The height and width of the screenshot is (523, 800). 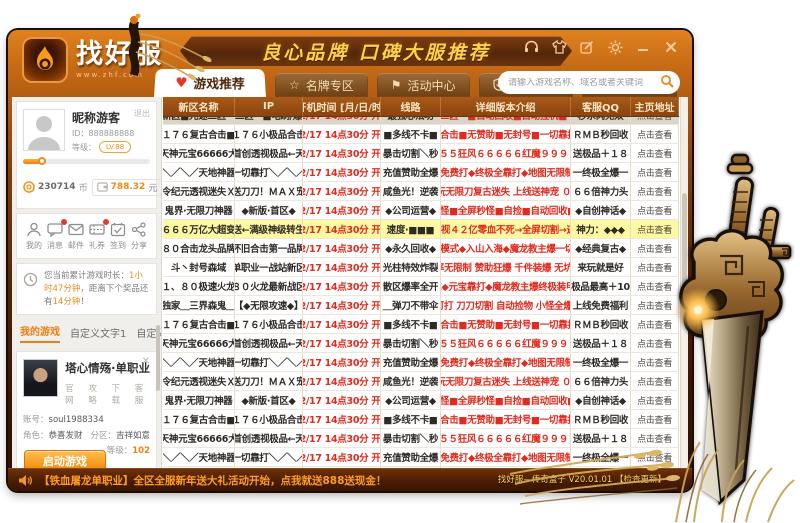 What do you see at coordinates (64, 458) in the screenshot?
I see `launch-game-button: 启动游戏` at bounding box center [64, 458].